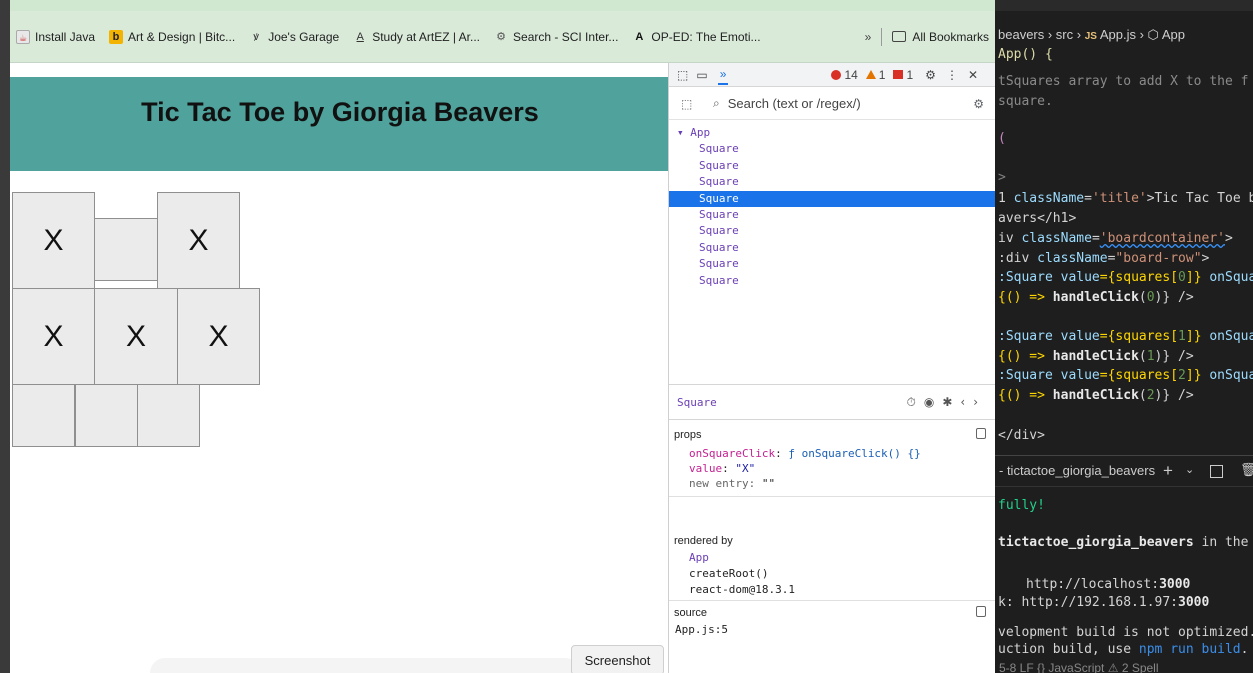  Describe the element at coordinates (882, 74) in the screenshot. I see `warning-count: 1` at that location.